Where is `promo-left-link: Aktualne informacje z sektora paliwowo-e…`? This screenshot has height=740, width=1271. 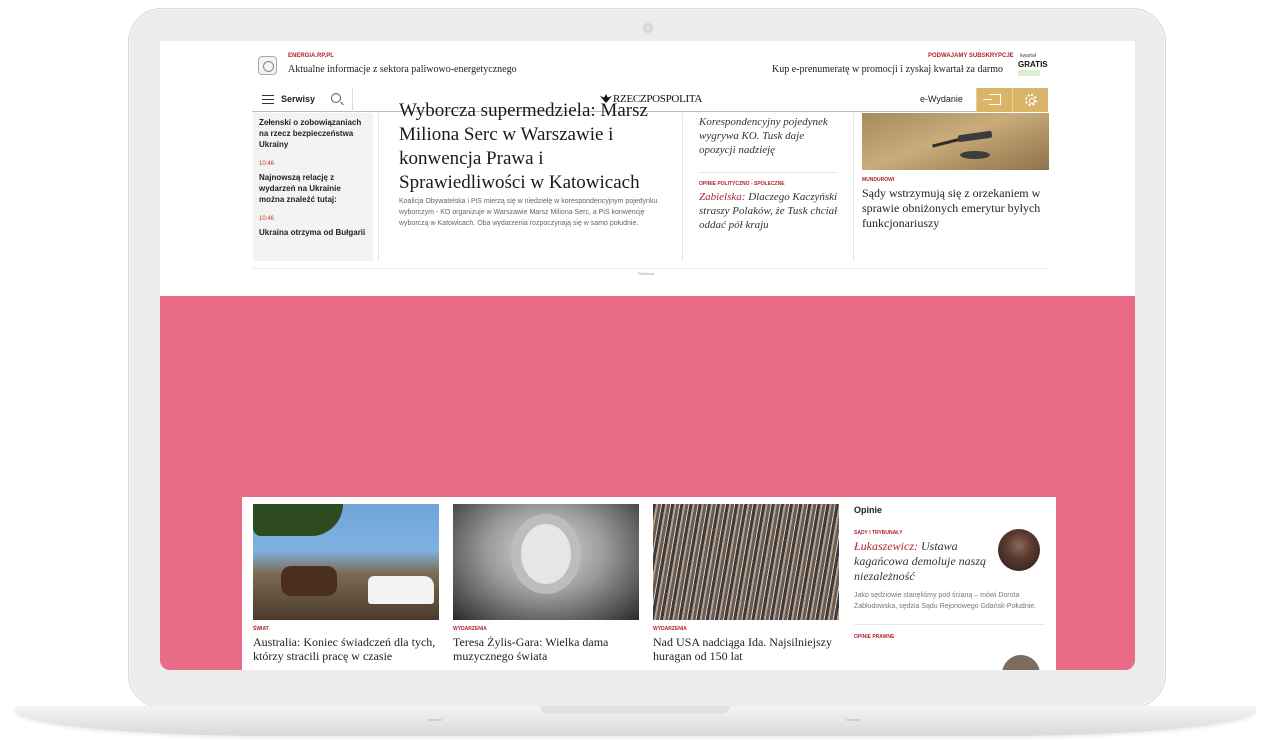
promo-left-link: Aktualne informacje z sektora paliwowo-e… is located at coordinates (402, 69).